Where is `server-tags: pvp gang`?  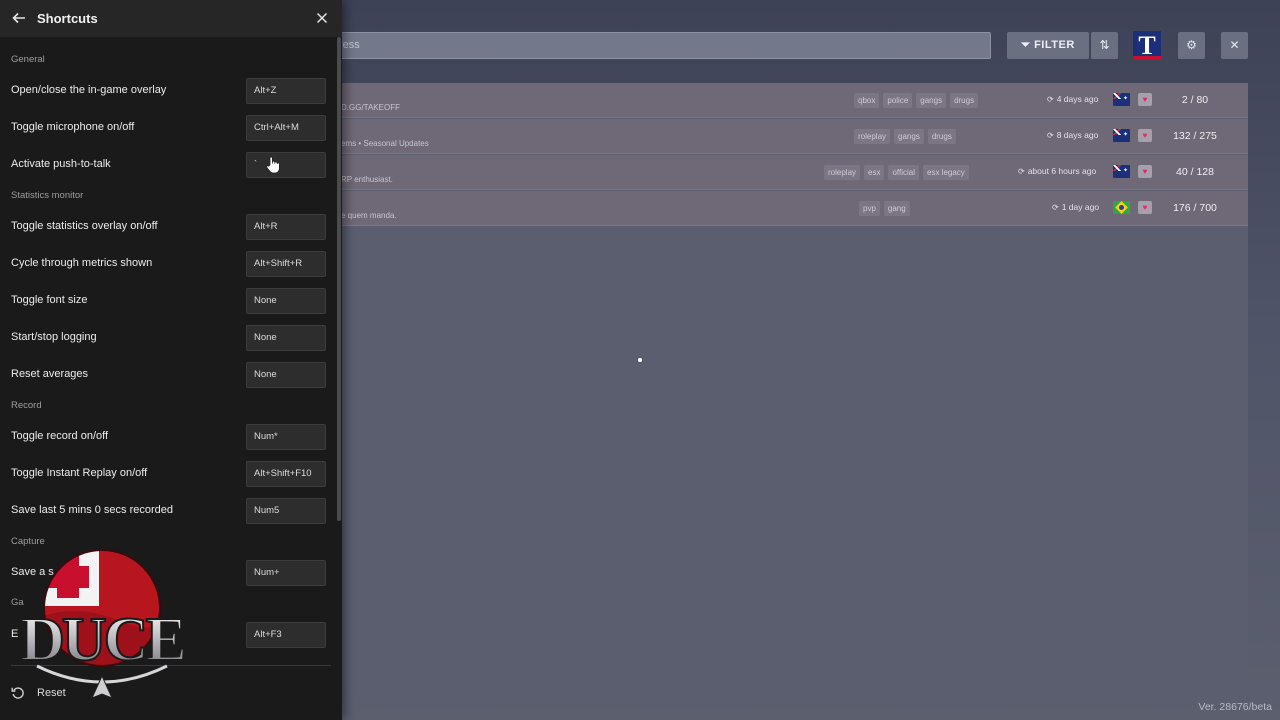
server-tags: pvp gang is located at coordinates (884, 208).